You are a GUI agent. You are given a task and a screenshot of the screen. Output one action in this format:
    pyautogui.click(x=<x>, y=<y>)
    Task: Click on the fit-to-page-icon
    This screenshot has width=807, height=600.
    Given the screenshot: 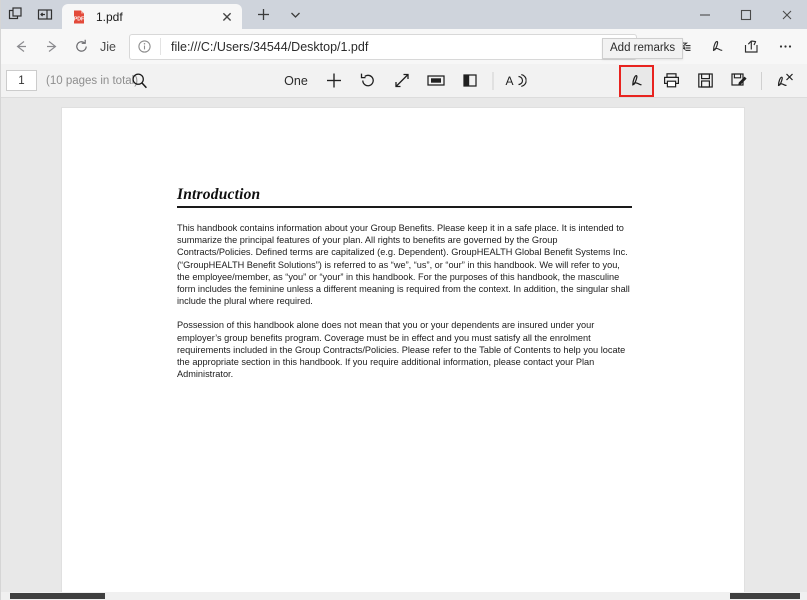 What is the action you would take?
    pyautogui.click(x=436, y=81)
    